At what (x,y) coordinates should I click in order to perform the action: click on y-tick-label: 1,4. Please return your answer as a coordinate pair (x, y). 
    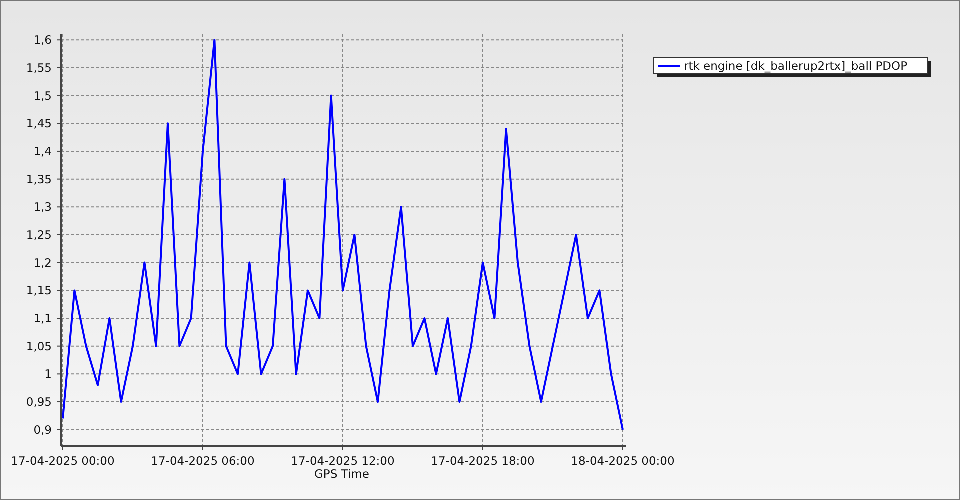
    Looking at the image, I should click on (43, 151).